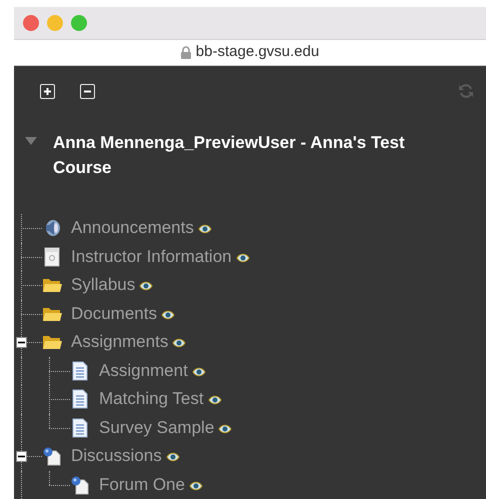  I want to click on refresh-icon, so click(466, 91).